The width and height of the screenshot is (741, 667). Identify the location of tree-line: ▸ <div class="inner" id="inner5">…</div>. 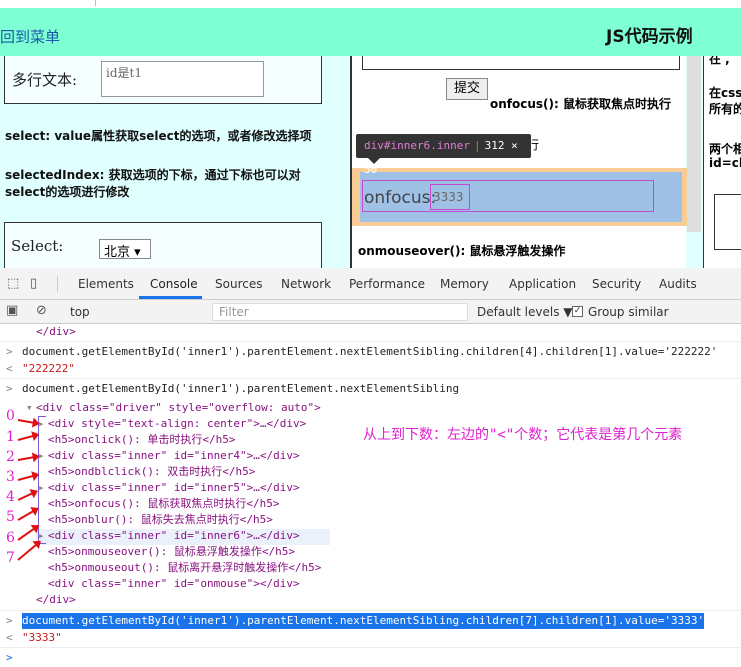
(370, 488).